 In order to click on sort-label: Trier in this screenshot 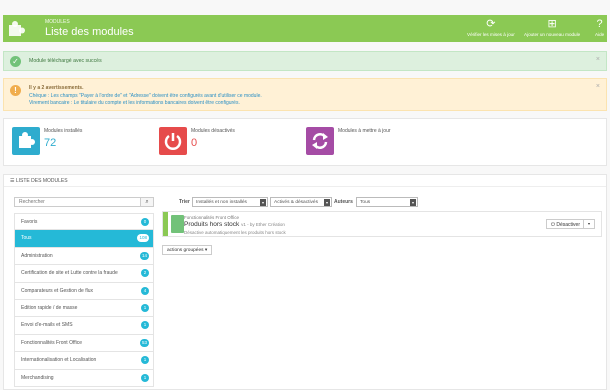, I will do `click(184, 202)`.